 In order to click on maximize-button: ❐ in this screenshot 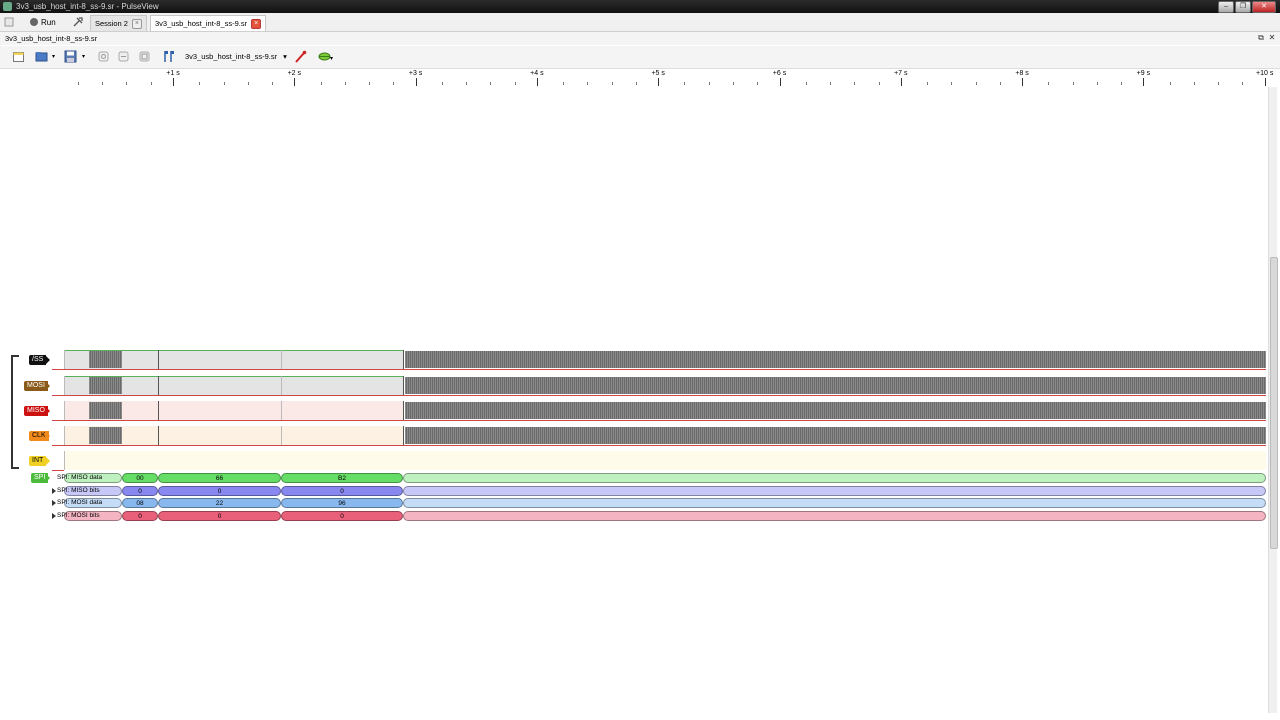, I will do `click(1243, 7)`.